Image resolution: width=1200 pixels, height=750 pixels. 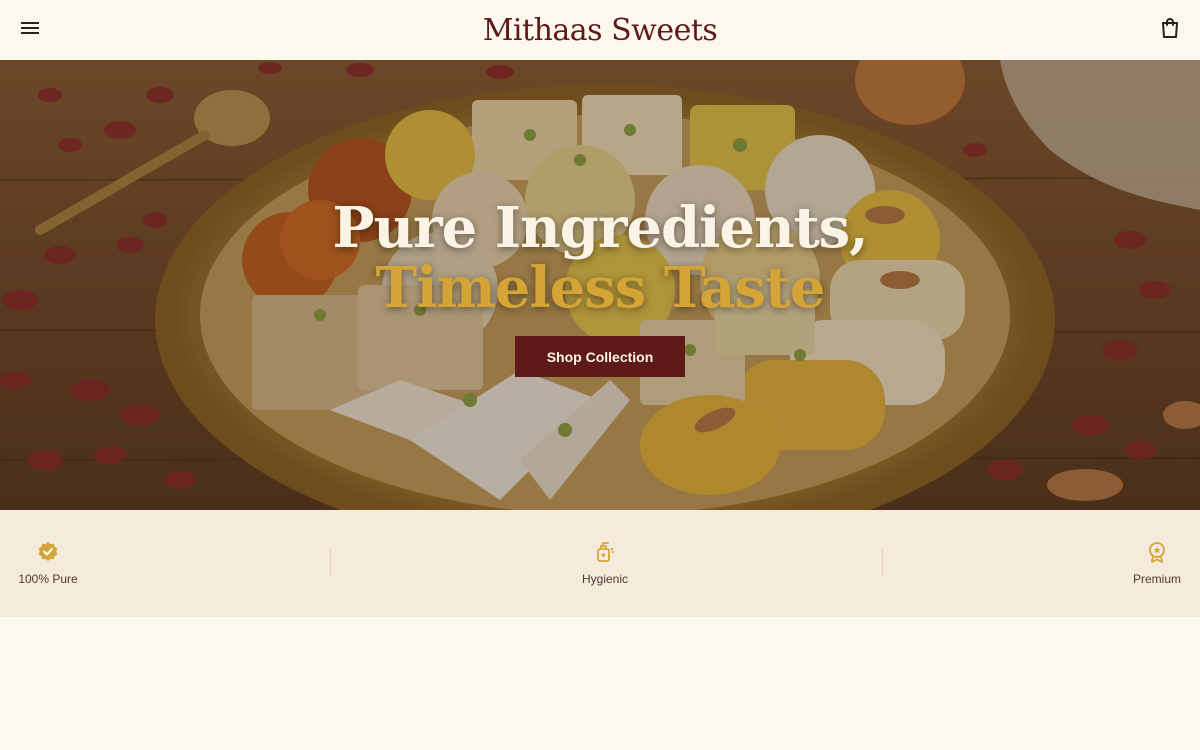 I want to click on feature-label: Premium, so click(x=1156, y=579).